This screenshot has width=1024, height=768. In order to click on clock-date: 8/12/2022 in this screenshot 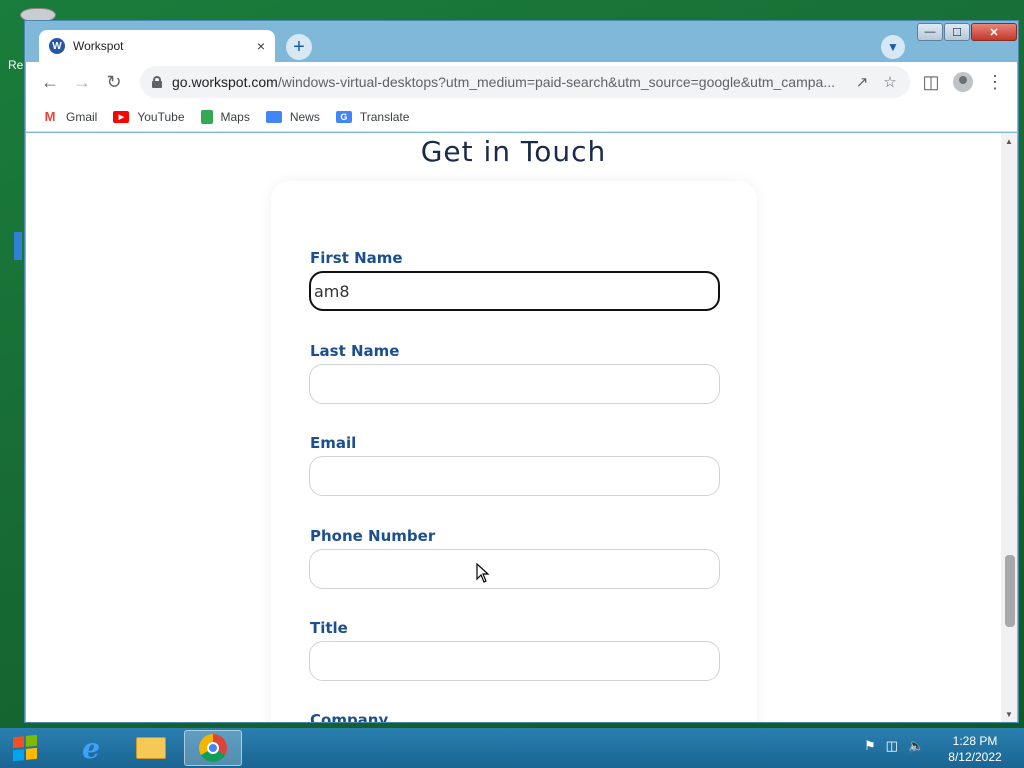, I will do `click(975, 757)`.